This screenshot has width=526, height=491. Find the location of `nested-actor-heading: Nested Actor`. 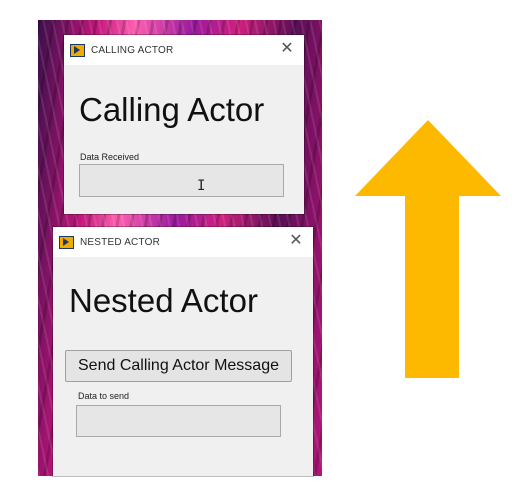

nested-actor-heading: Nested Actor is located at coordinates (163, 300).